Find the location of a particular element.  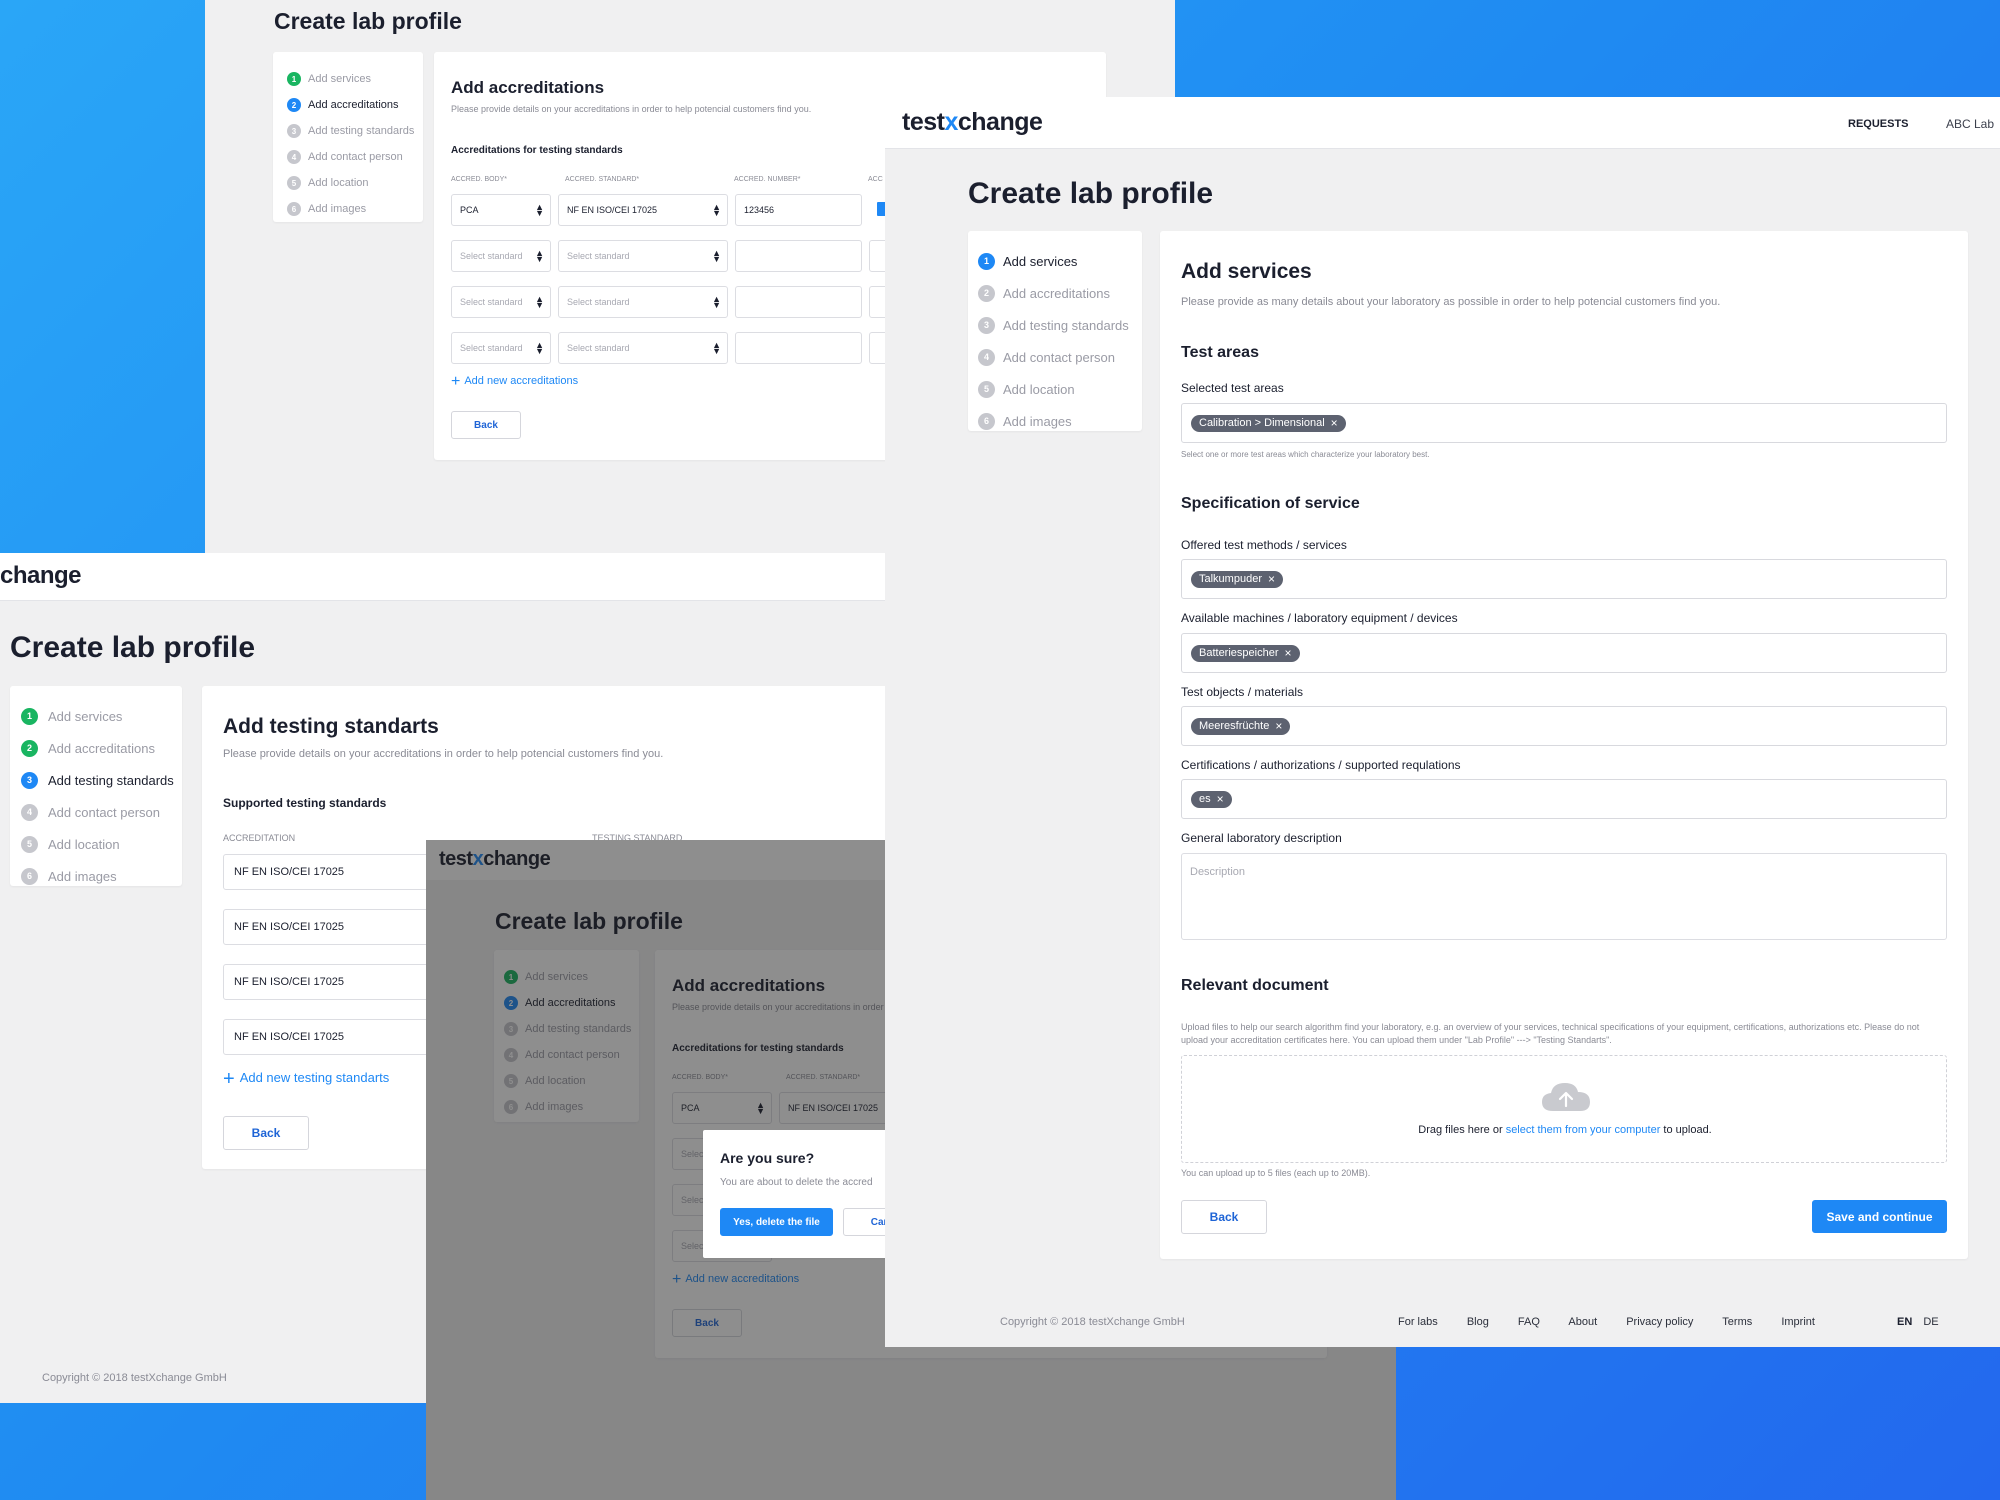

footer-link-imprint: Imprint is located at coordinates (1798, 1322).